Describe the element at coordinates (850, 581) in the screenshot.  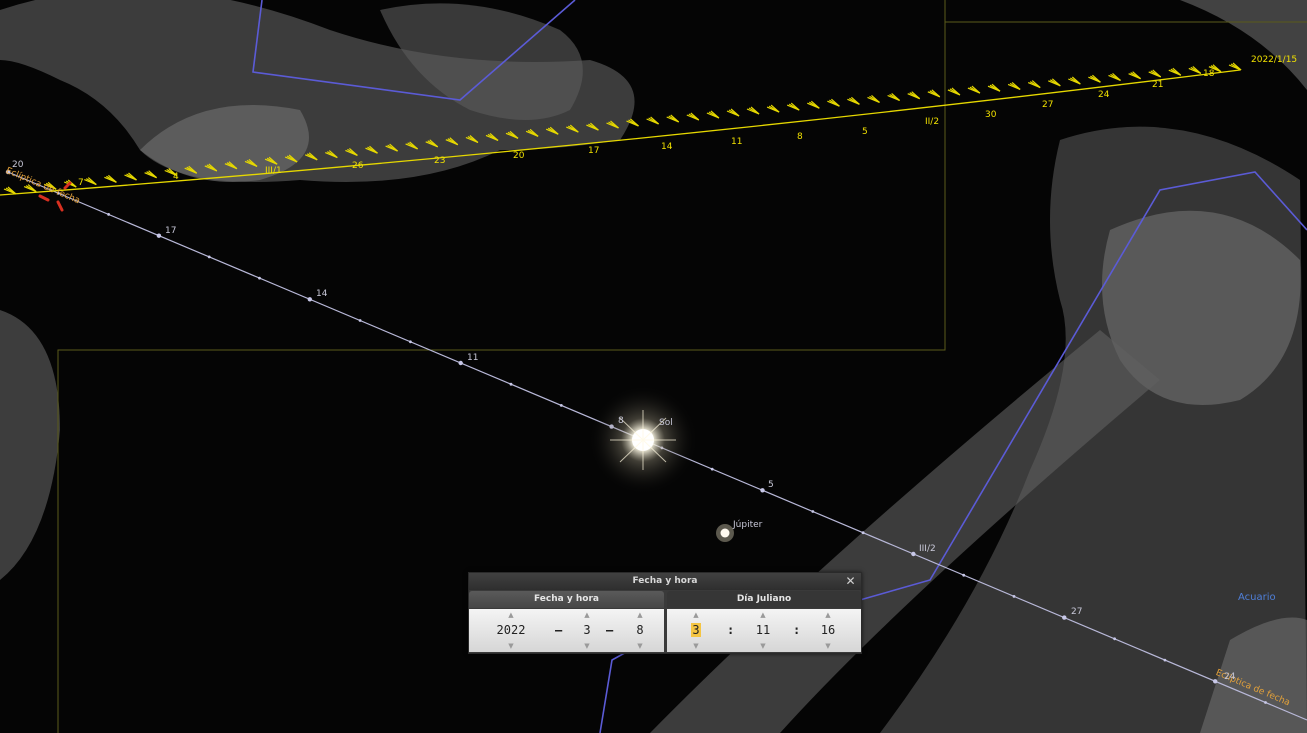
I see `close-icon: ✕` at that location.